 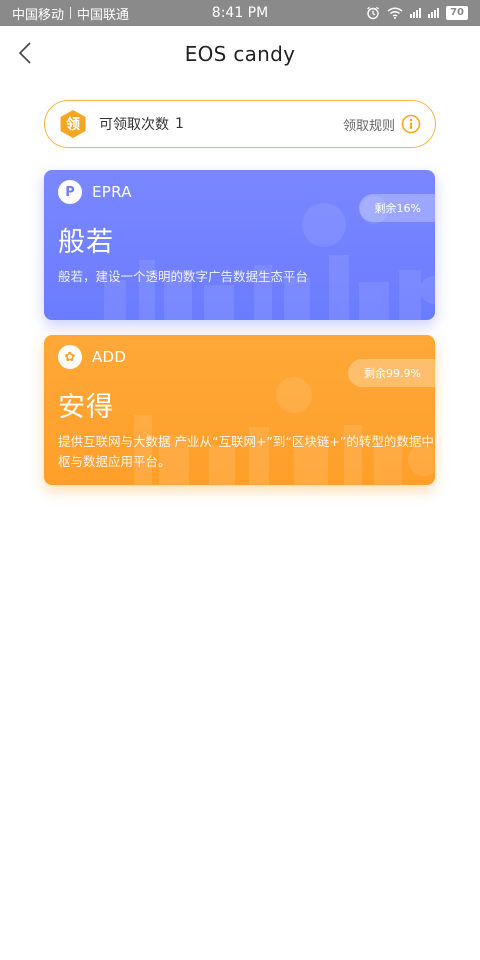 I want to click on claim-count-bar: 领 可领取次数 1 领取规则, so click(x=240, y=124).